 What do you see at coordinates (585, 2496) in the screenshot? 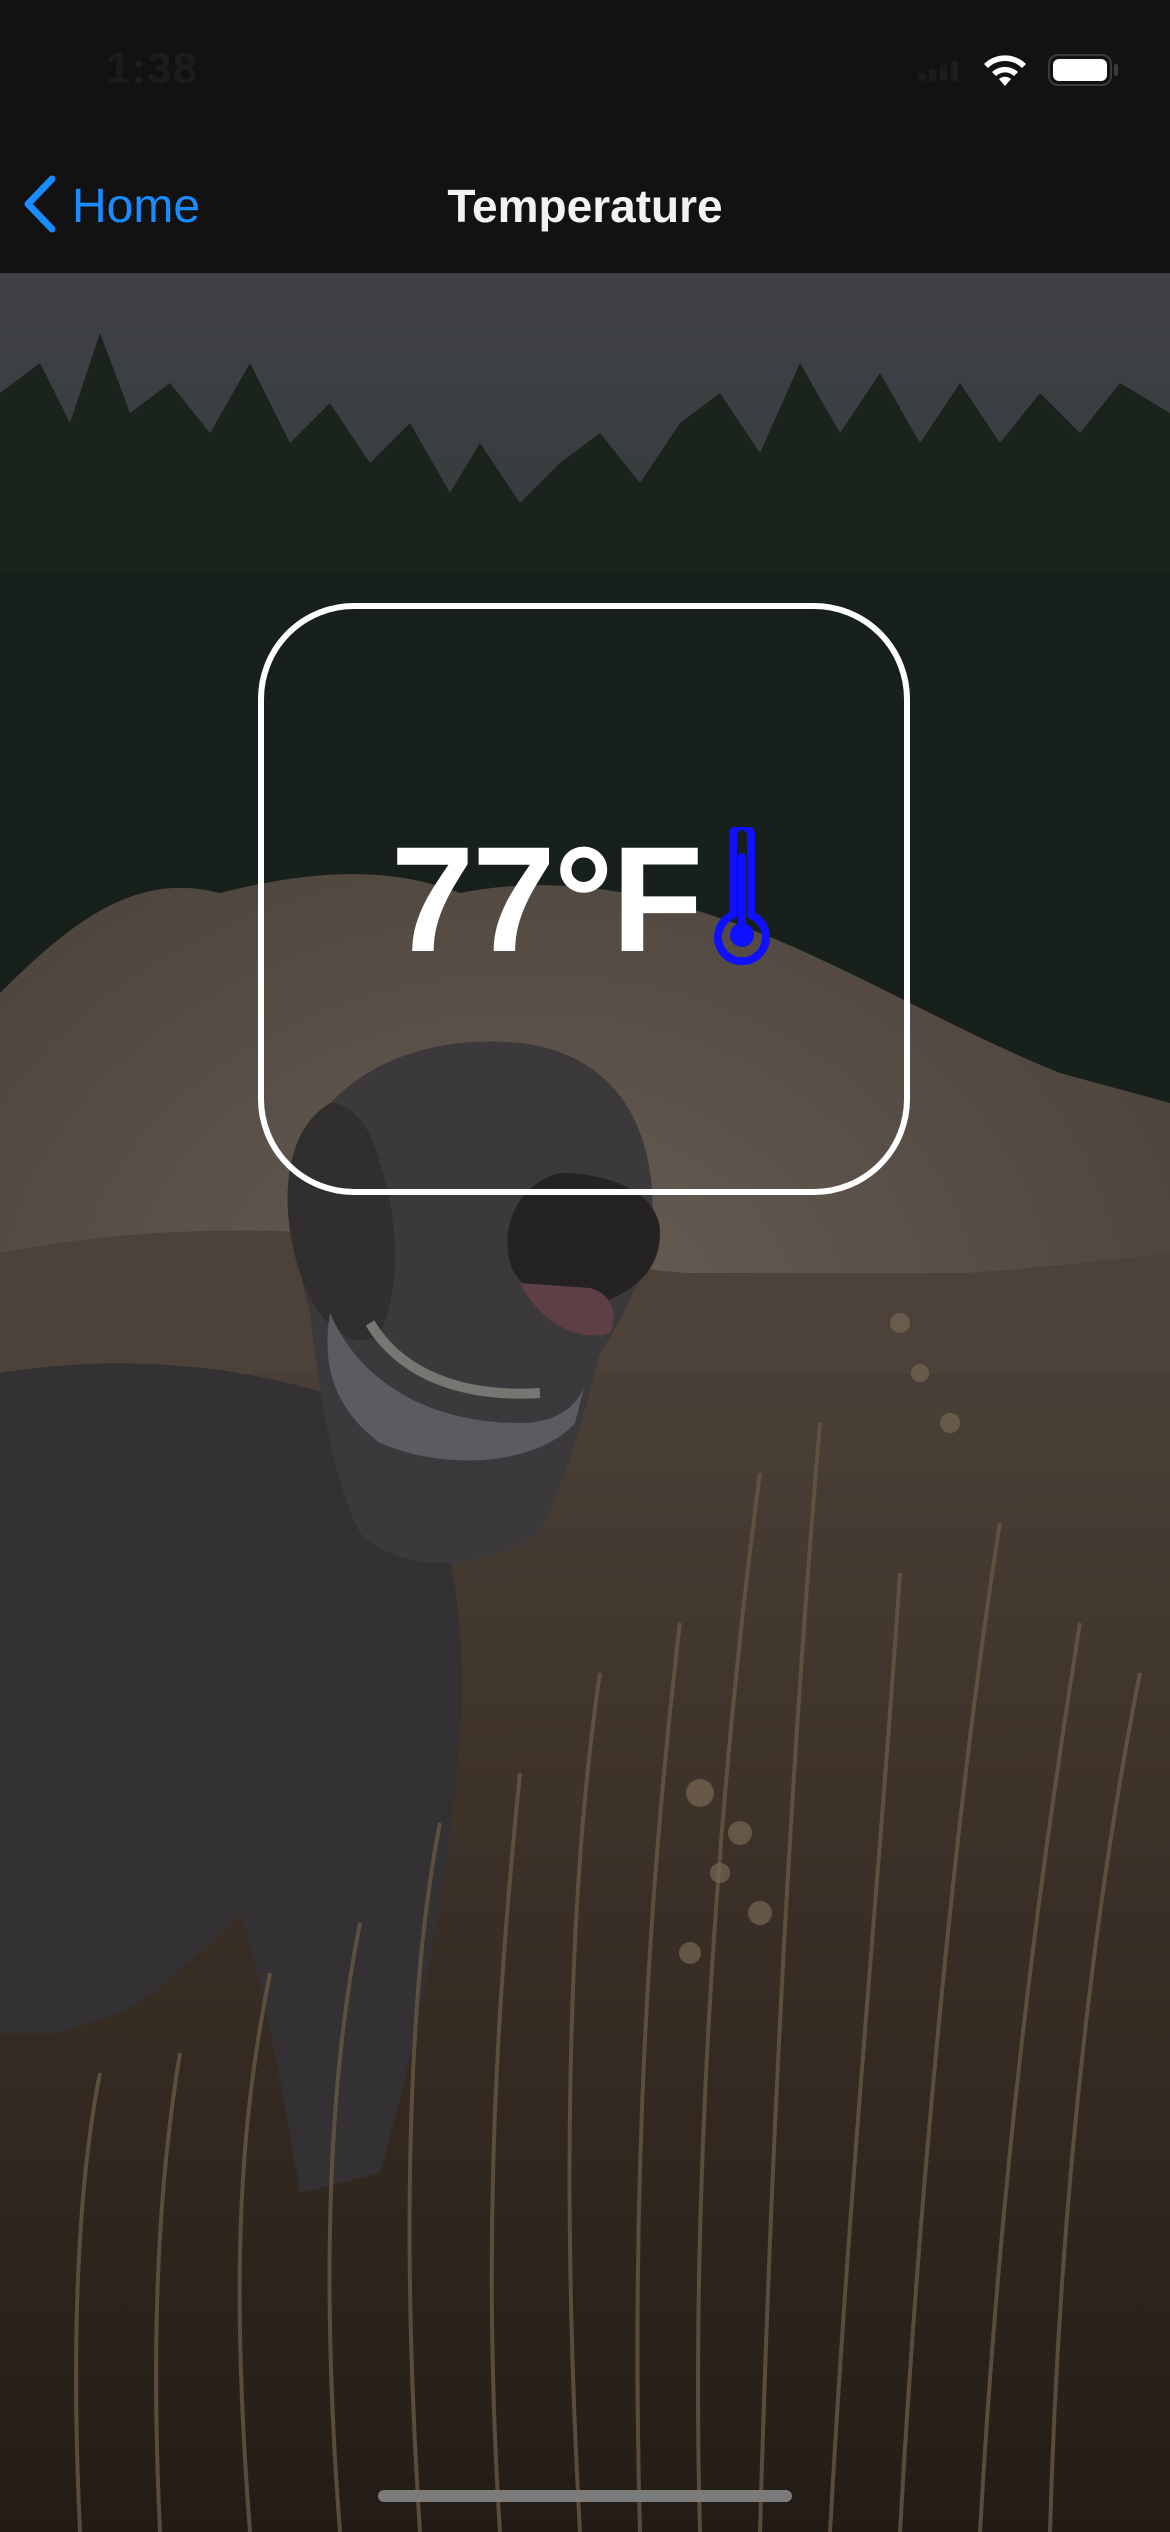
I see `home-indicator` at bounding box center [585, 2496].